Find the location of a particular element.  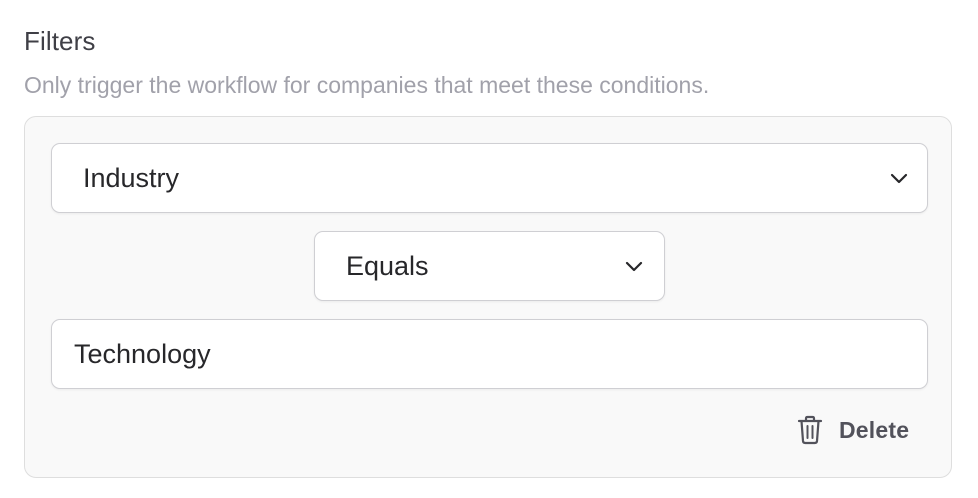

delete-button: Delete is located at coordinates (853, 430).